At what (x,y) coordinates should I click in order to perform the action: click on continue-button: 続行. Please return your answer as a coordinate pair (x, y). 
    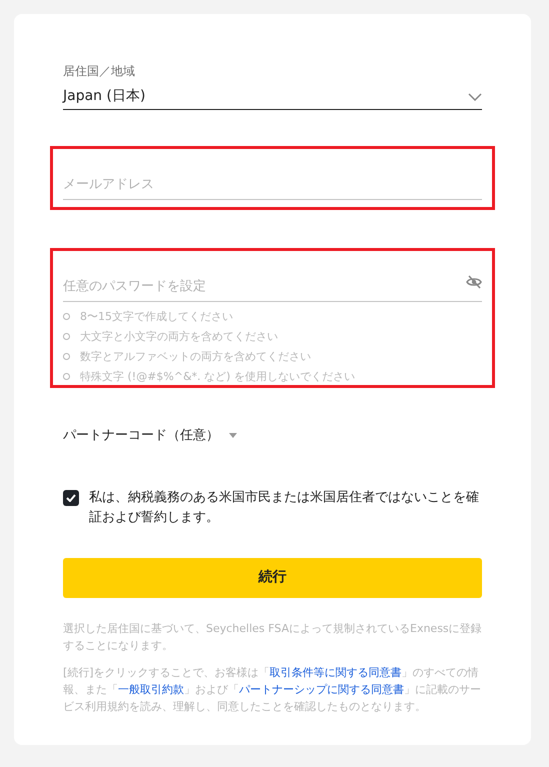
    Looking at the image, I should click on (272, 578).